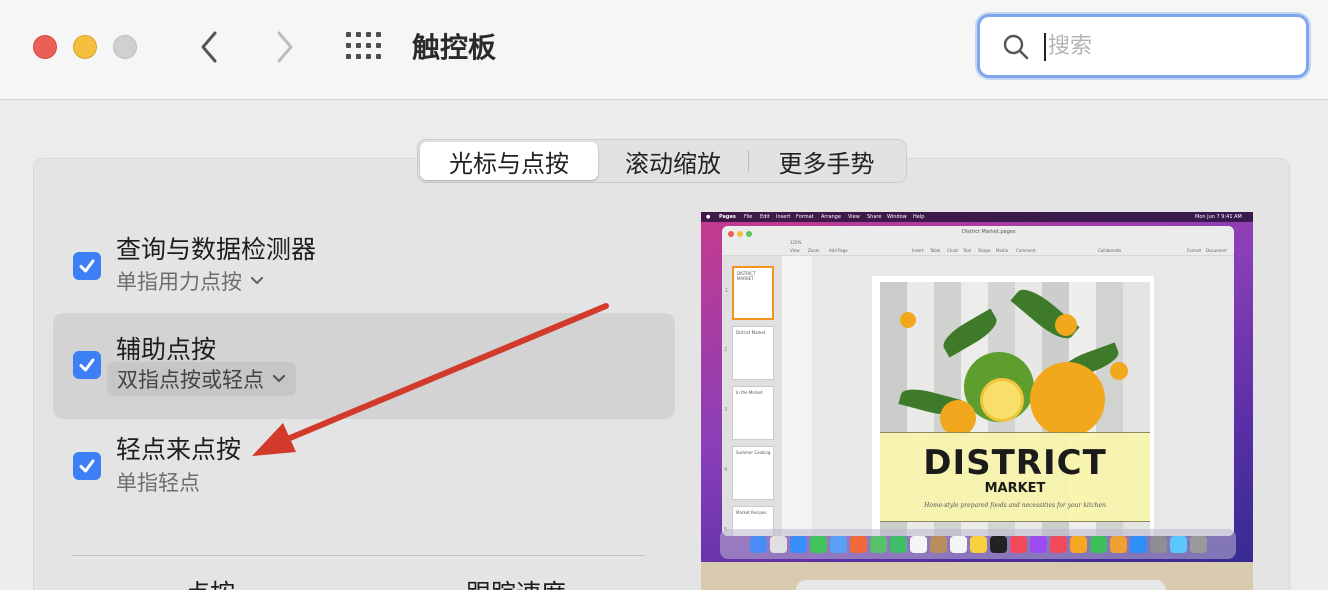 The width and height of the screenshot is (1328, 590). I want to click on toolbar-label: Media, so click(1002, 250).